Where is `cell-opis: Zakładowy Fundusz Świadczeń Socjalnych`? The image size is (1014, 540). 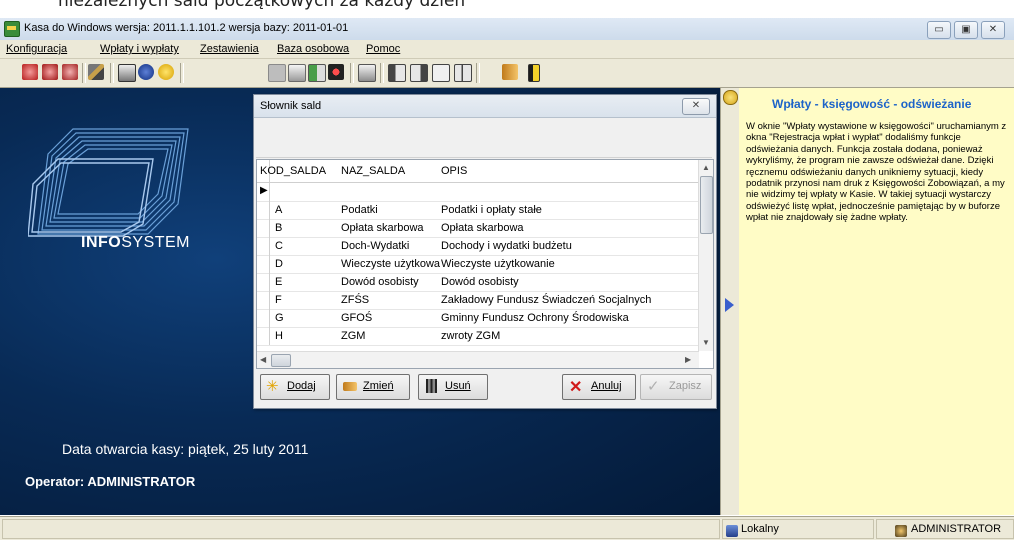 cell-opis: Zakładowy Fundusz Świadczeń Socjalnych is located at coordinates (546, 300).